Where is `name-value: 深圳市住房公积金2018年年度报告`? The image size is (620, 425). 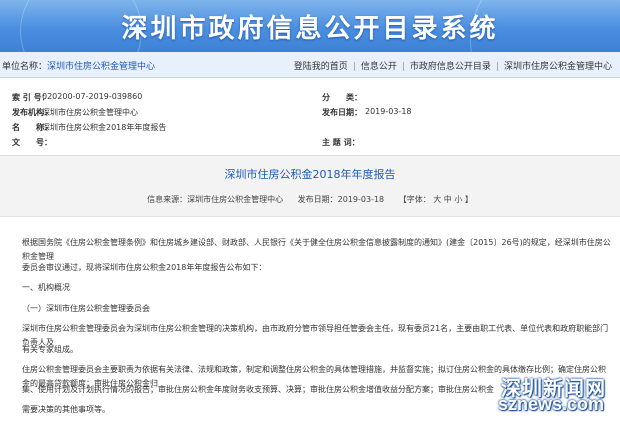
name-value: 深圳市住房公积金2018年年度报告 is located at coordinates (104, 127).